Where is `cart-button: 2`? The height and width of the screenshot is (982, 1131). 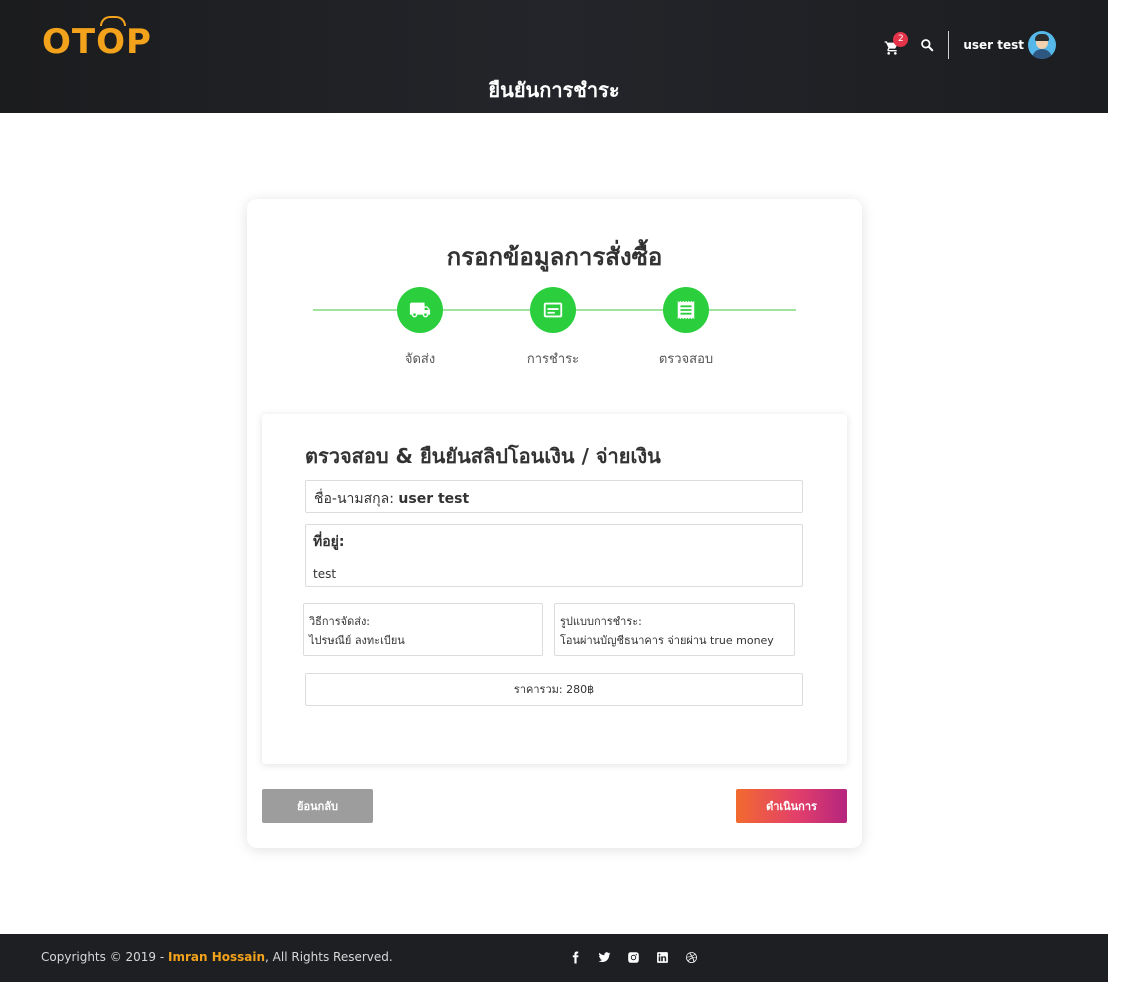
cart-button: 2 is located at coordinates (896, 43).